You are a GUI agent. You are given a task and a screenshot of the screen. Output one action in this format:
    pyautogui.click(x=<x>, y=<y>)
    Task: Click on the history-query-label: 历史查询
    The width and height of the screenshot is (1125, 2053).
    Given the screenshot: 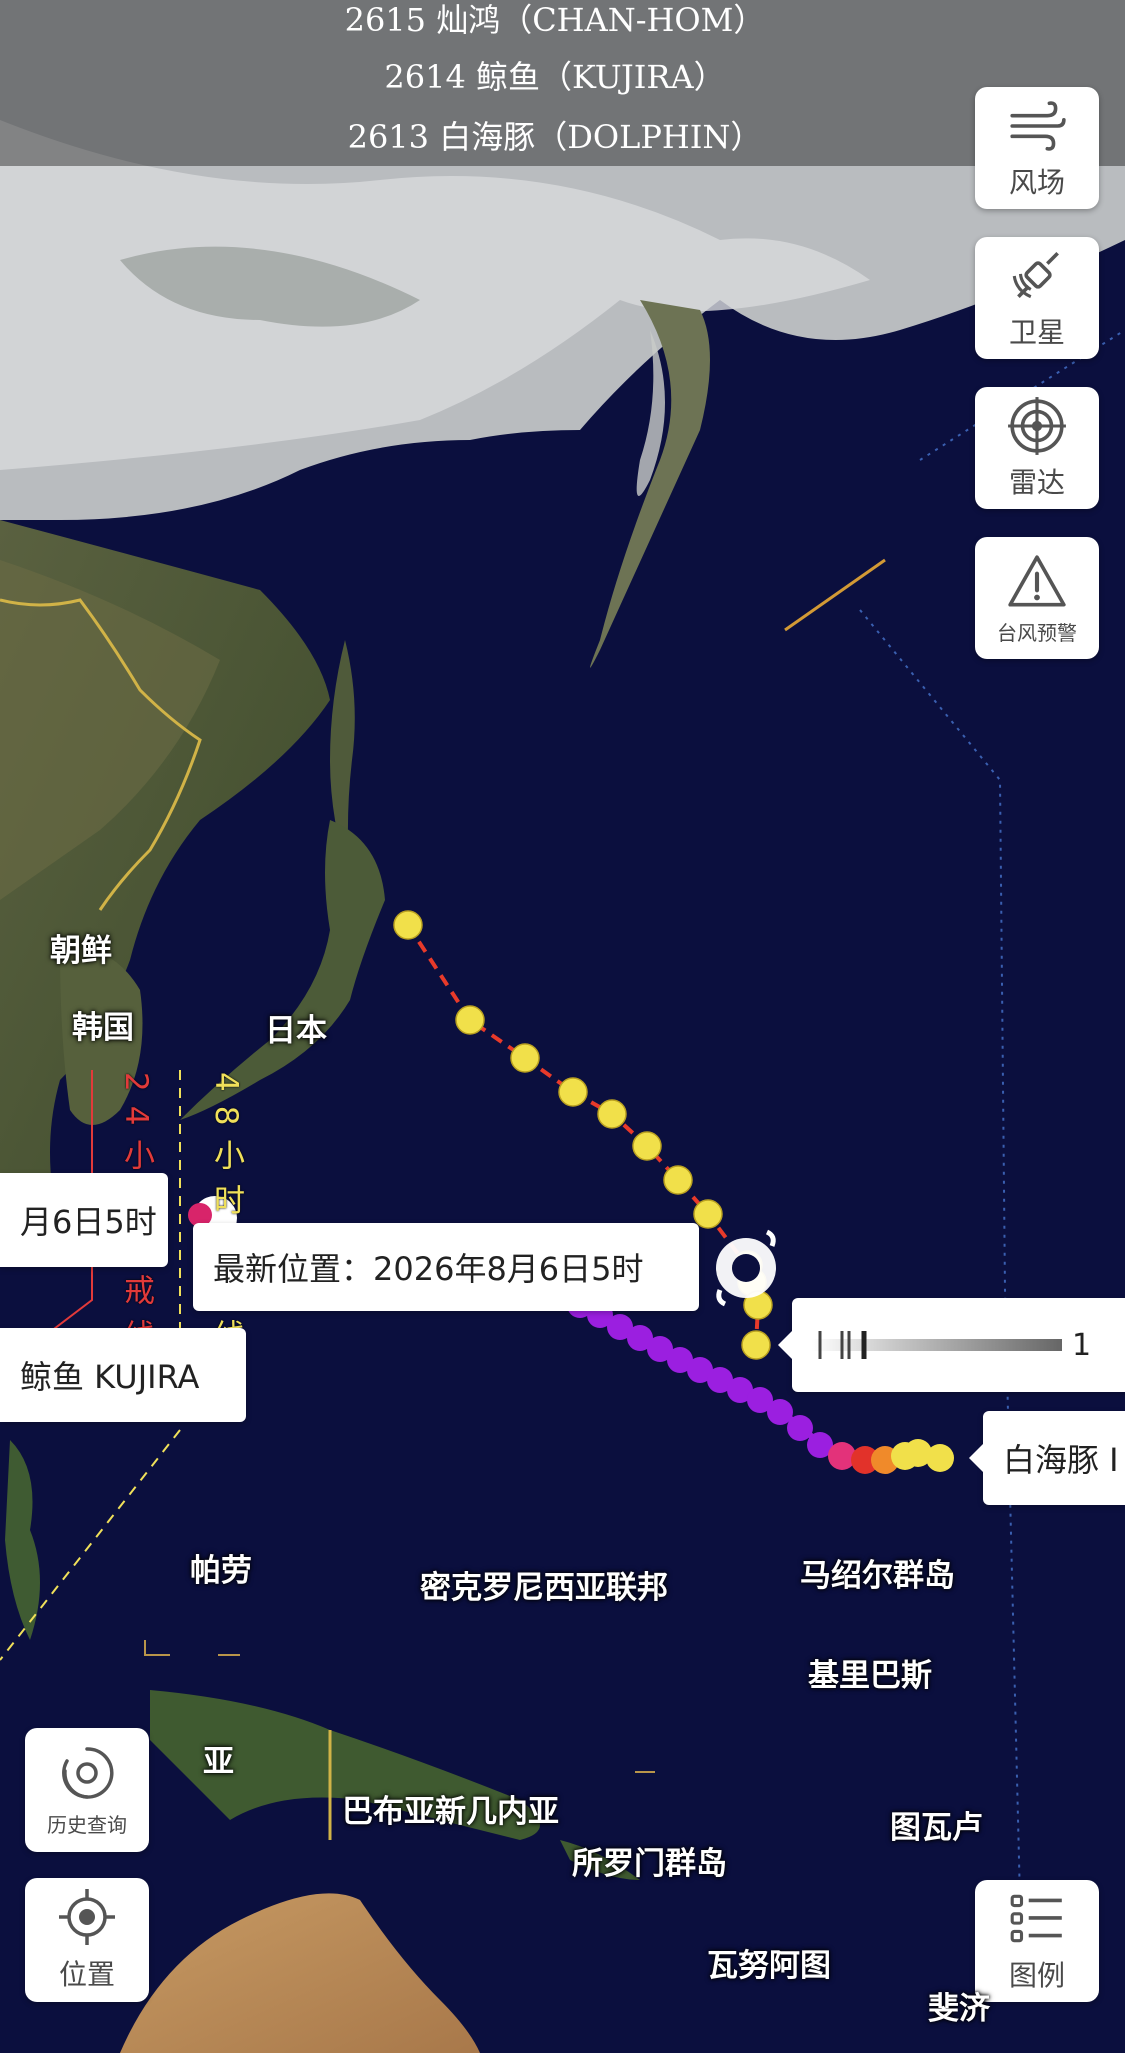 What is the action you would take?
    pyautogui.click(x=87, y=1824)
    